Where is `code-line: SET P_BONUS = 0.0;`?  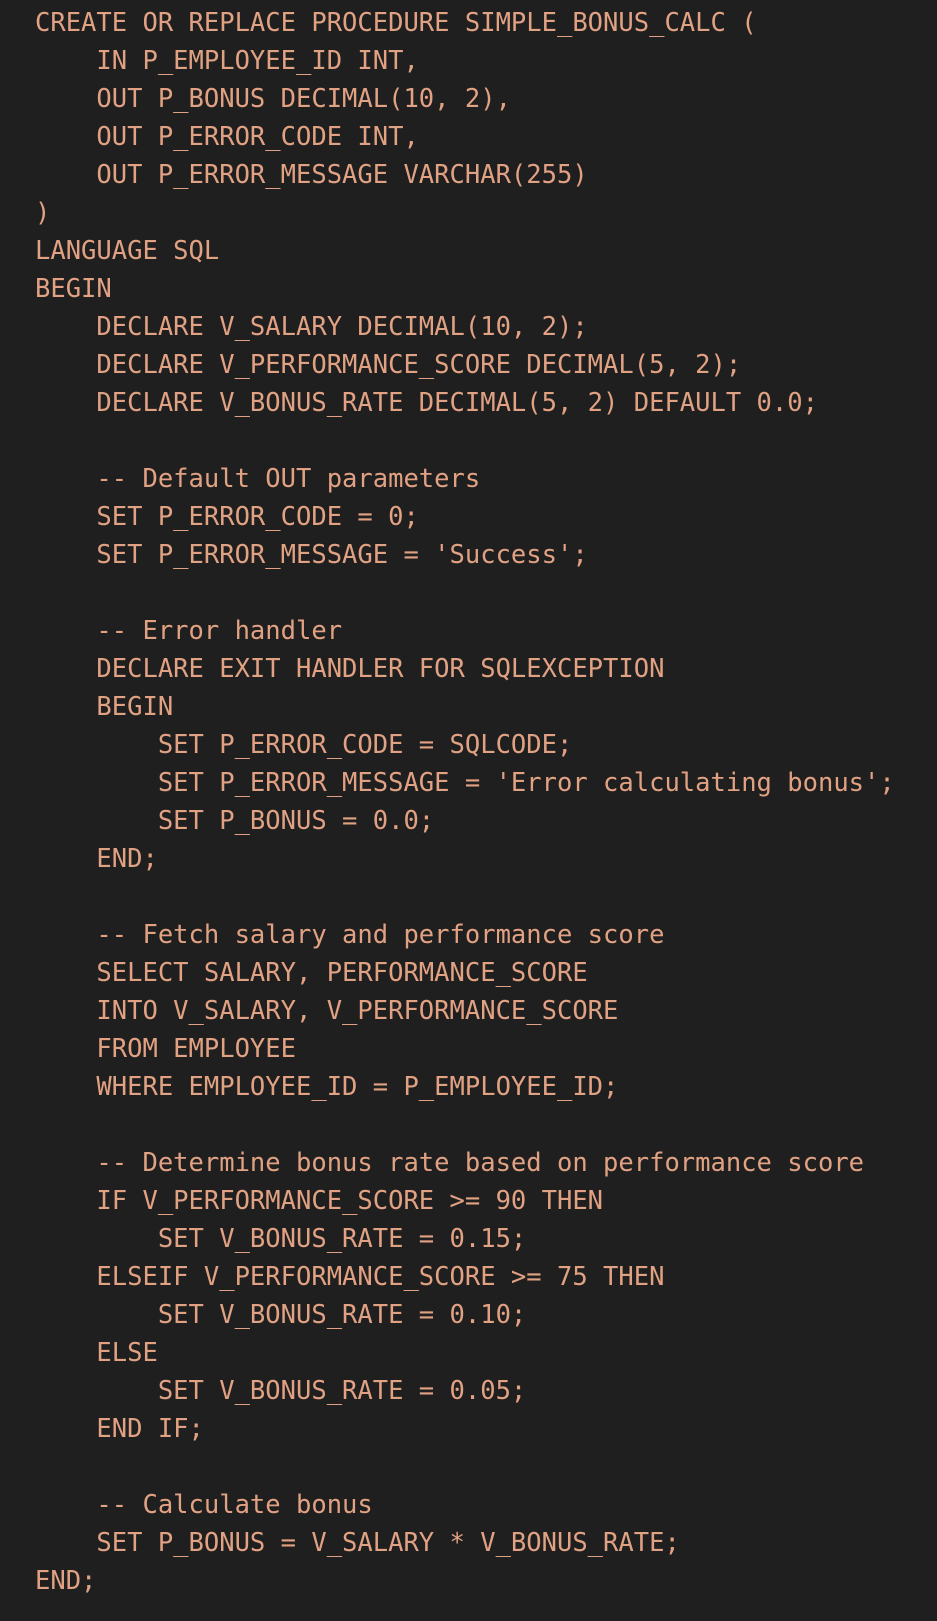
code-line: SET P_BONUS = 0.0; is located at coordinates (235, 821).